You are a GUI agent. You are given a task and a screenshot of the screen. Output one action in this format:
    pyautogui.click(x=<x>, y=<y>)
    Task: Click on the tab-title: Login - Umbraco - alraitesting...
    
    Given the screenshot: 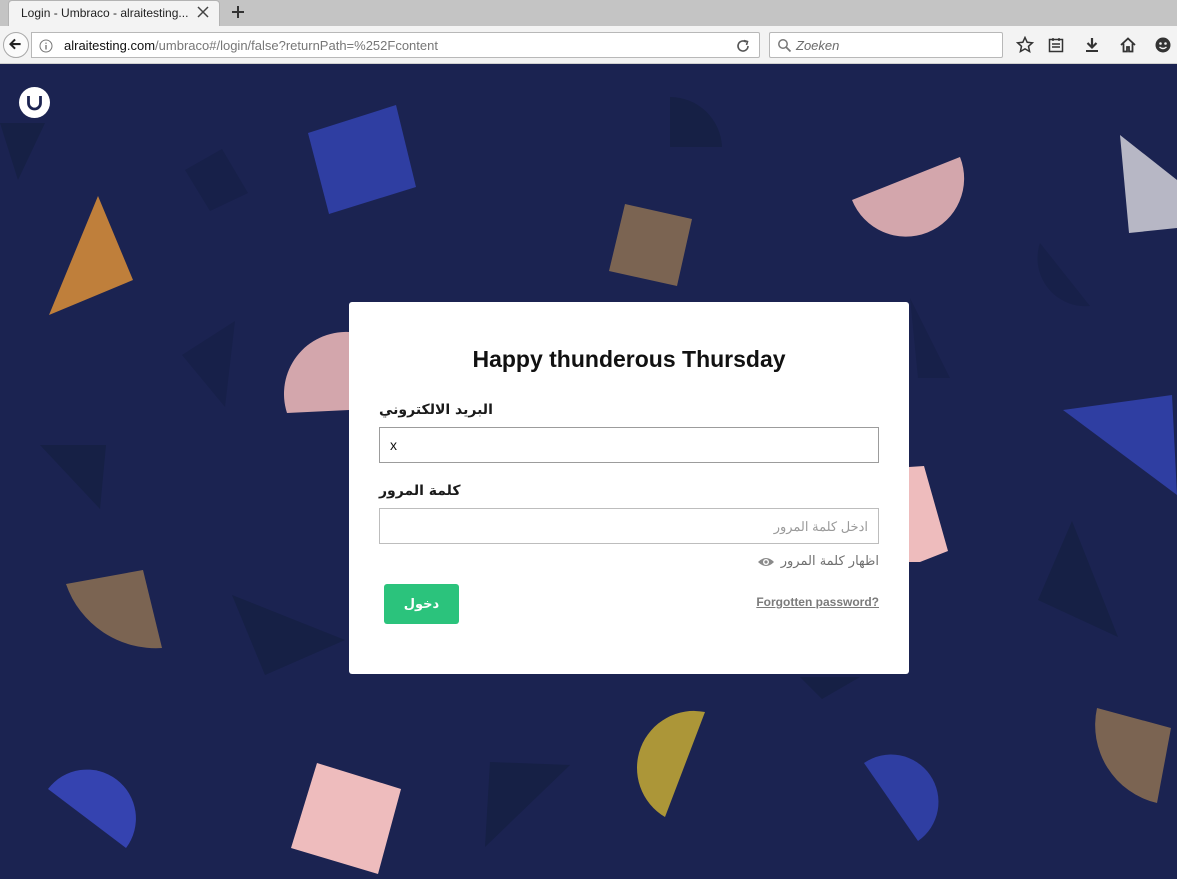 What is the action you would take?
    pyautogui.click(x=105, y=13)
    